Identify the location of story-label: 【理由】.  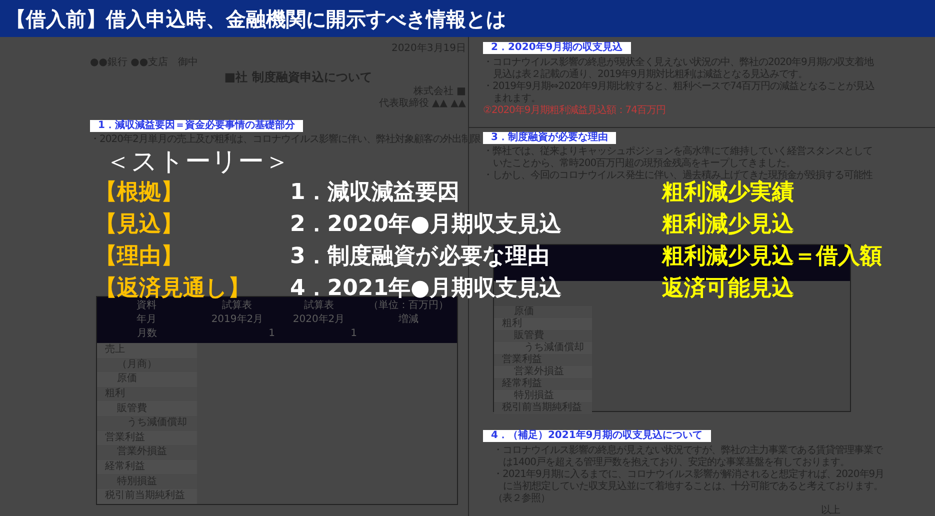
(139, 257).